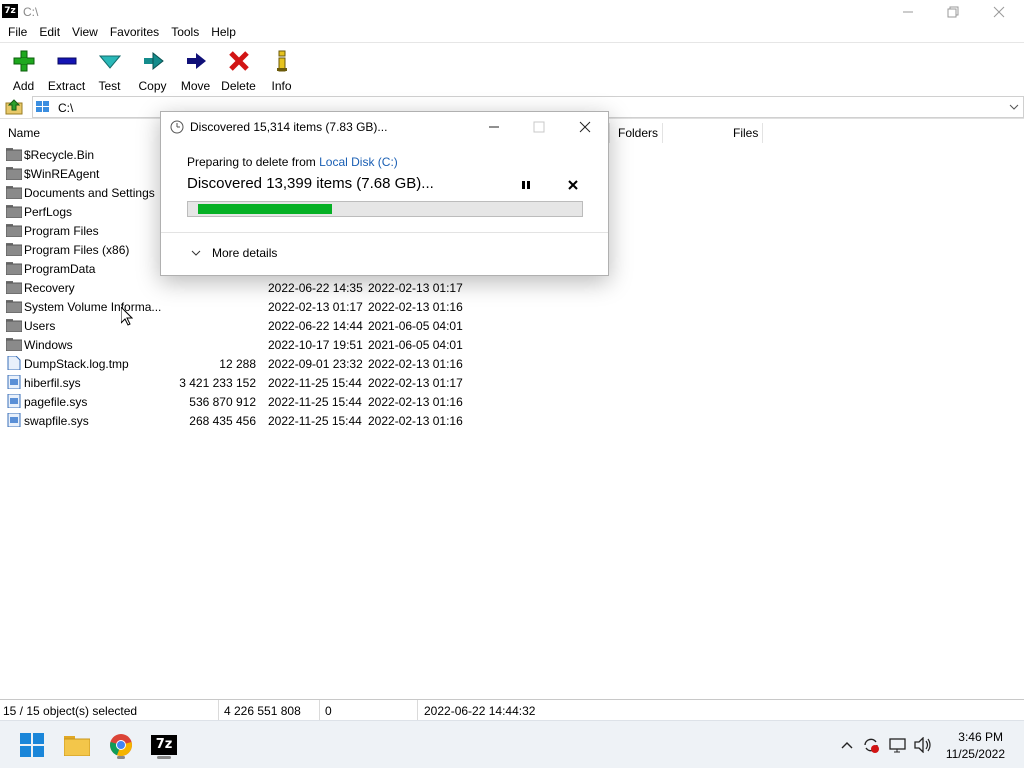  Describe the element at coordinates (512, 344) in the screenshot. I see `file-row: Windows 2022-10-17 19:51 2021-06-05 04:01` at that location.